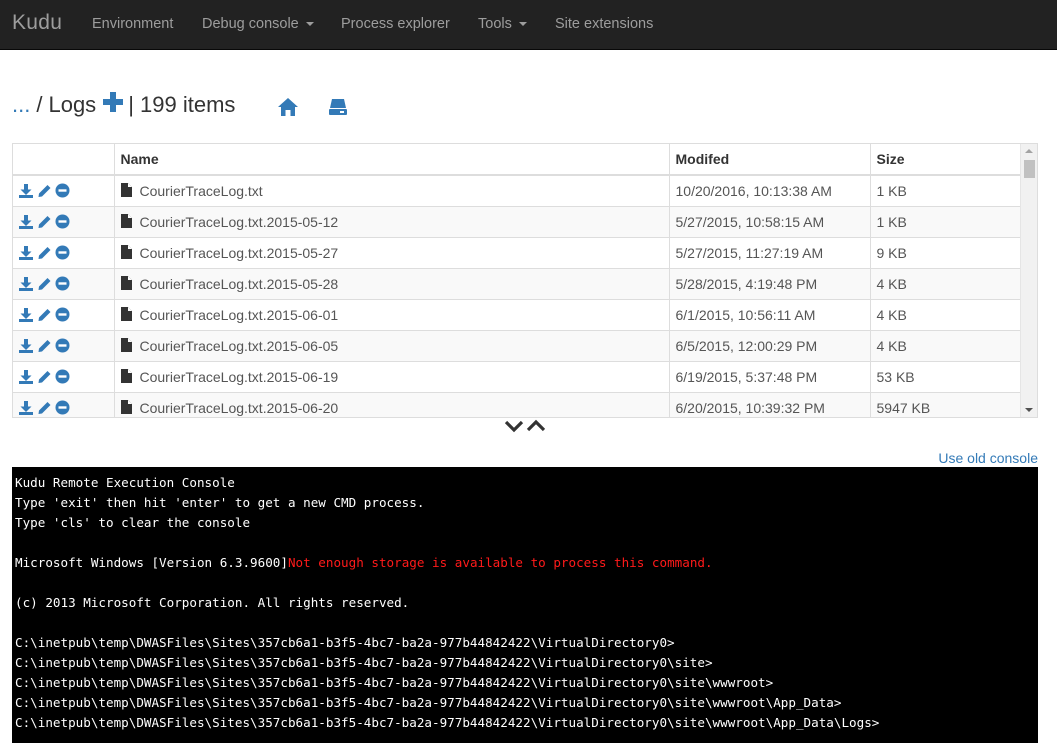  I want to click on modified-cell: 6/20/2015, 10:39:32 PM, so click(770, 404).